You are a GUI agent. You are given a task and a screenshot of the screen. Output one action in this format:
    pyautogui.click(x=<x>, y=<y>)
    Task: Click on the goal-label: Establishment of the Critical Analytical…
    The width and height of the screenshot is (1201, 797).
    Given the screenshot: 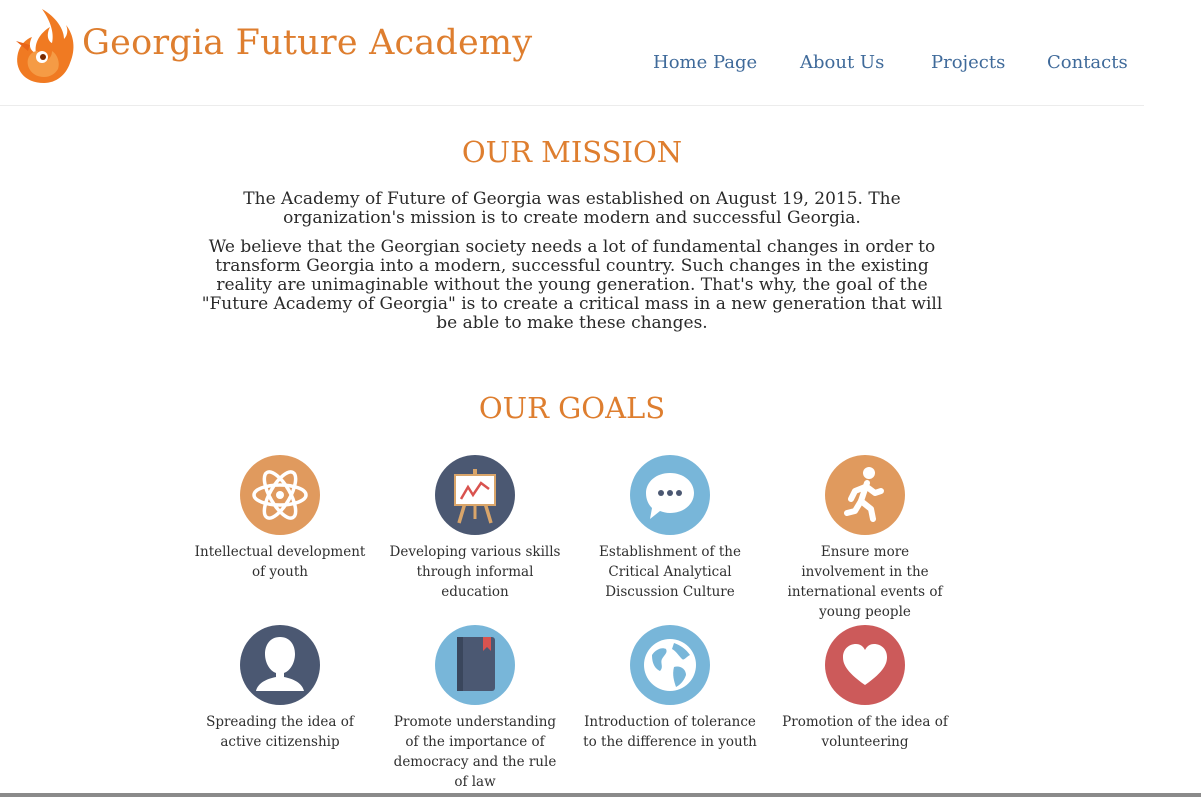 What is the action you would take?
    pyautogui.click(x=670, y=572)
    